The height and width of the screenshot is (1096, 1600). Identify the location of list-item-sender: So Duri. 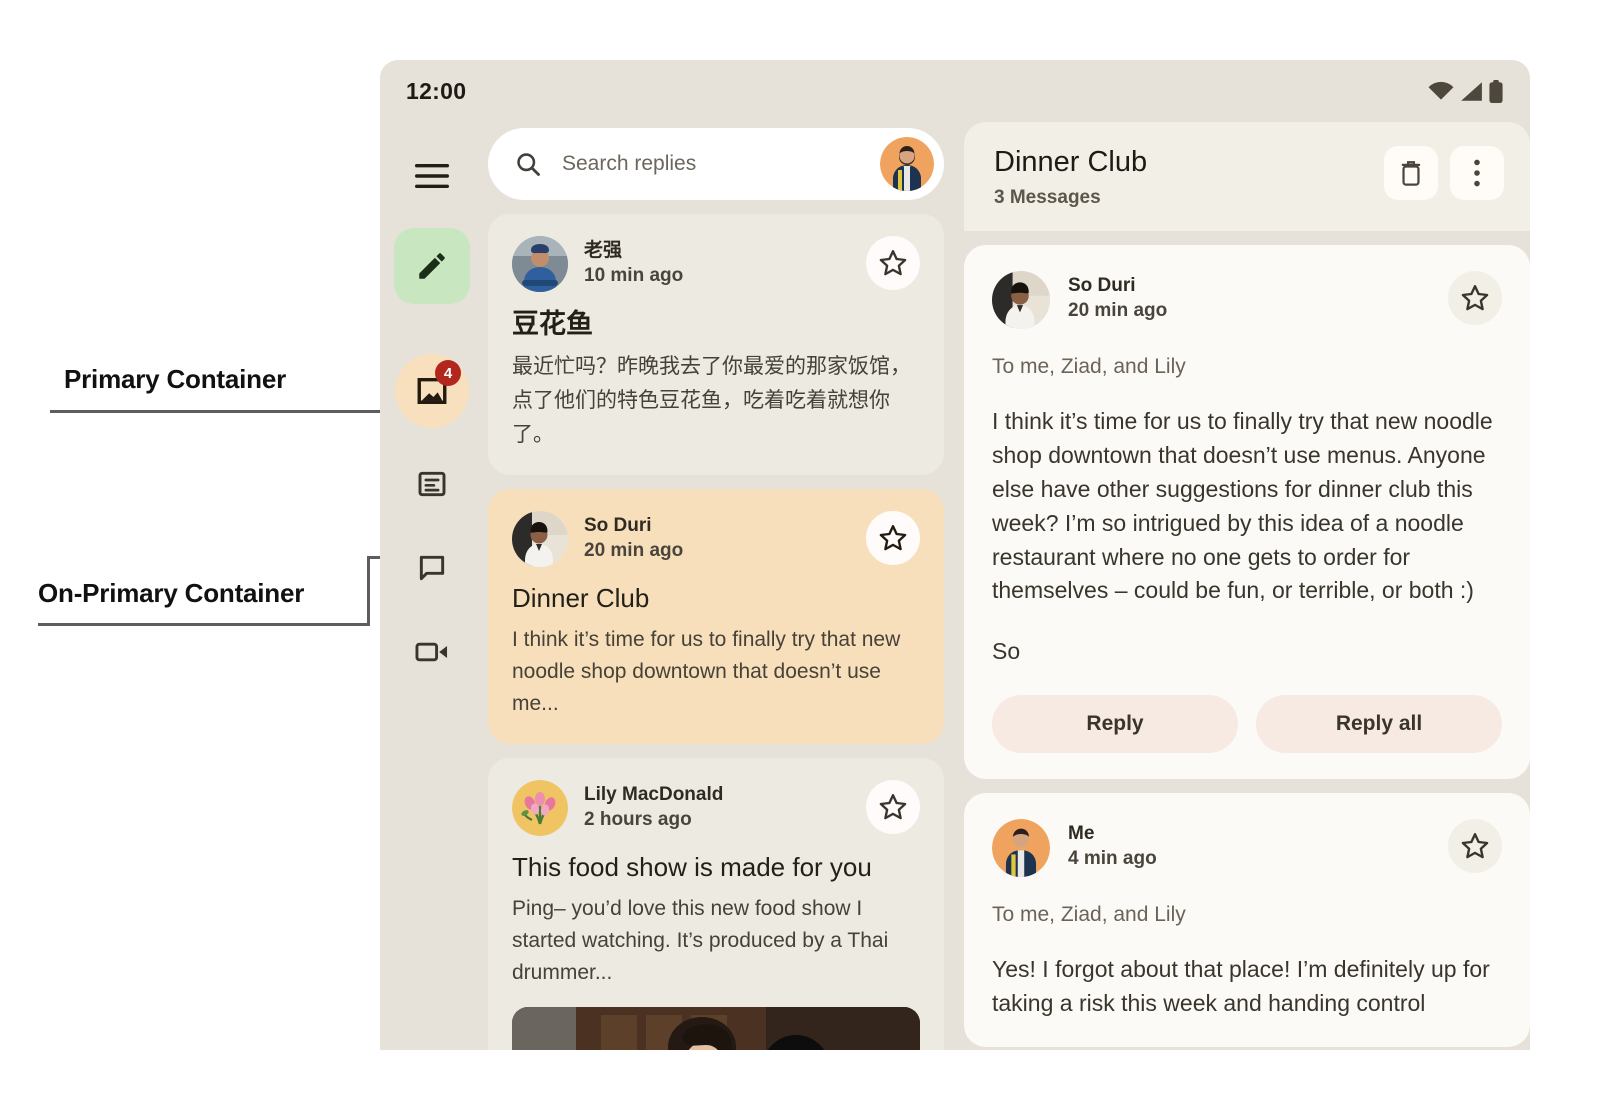
(618, 526).